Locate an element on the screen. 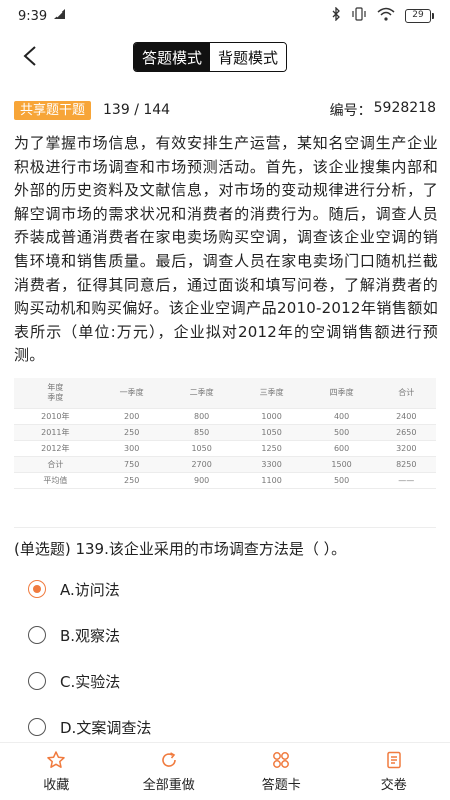  question-code-value: 5928218 is located at coordinates (404, 108).